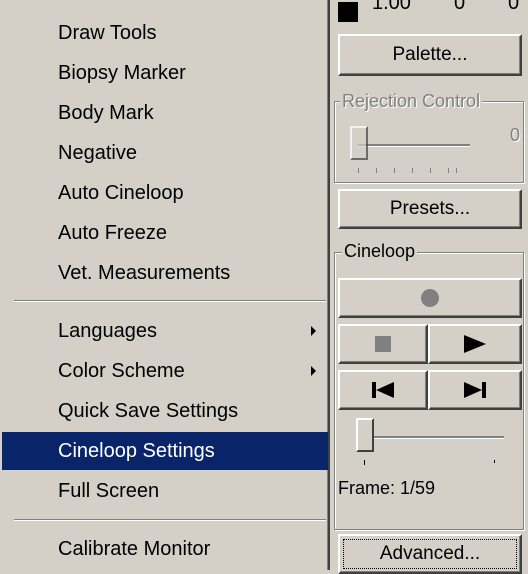 This screenshot has width=528, height=574. Describe the element at coordinates (136, 451) in the screenshot. I see `menu-item-label: Cineloop Settings` at that location.